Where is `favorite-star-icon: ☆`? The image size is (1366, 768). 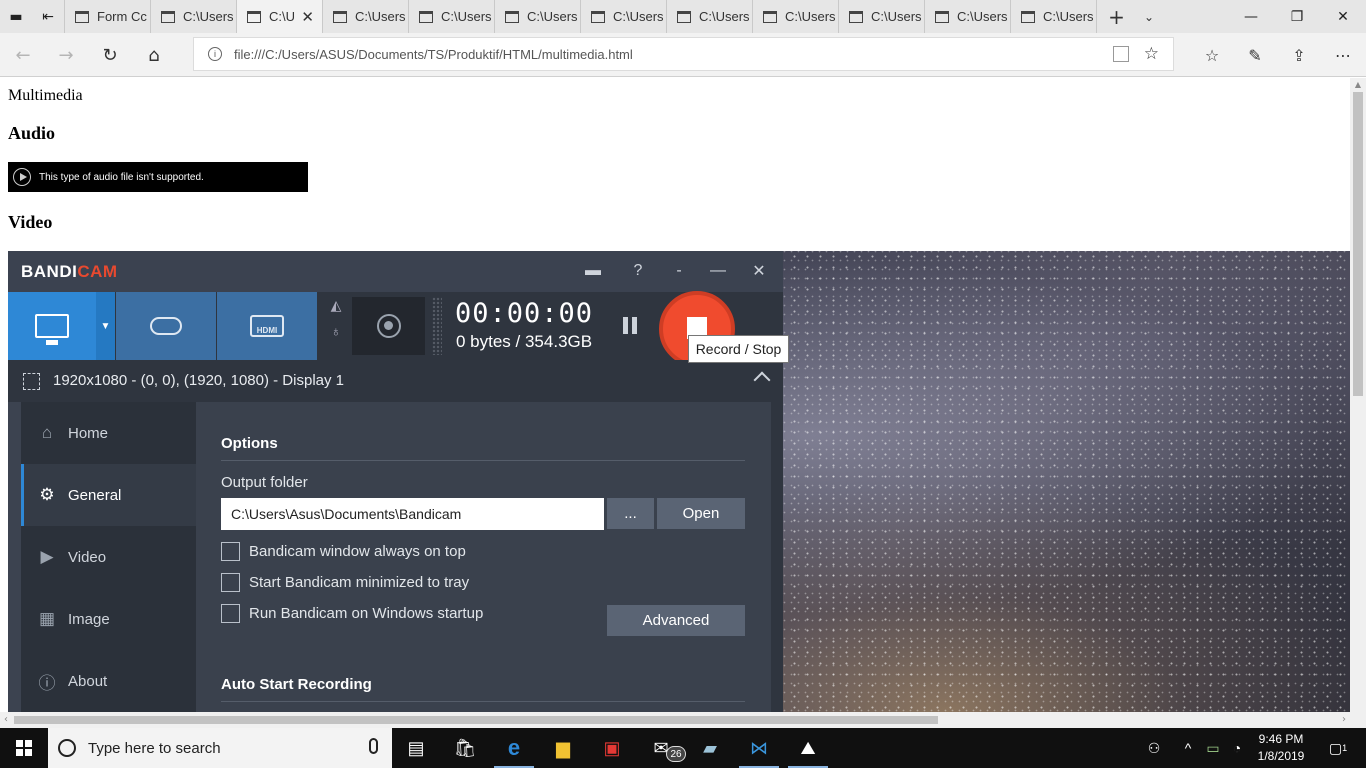
favorite-star-icon: ☆ is located at coordinates (1151, 54).